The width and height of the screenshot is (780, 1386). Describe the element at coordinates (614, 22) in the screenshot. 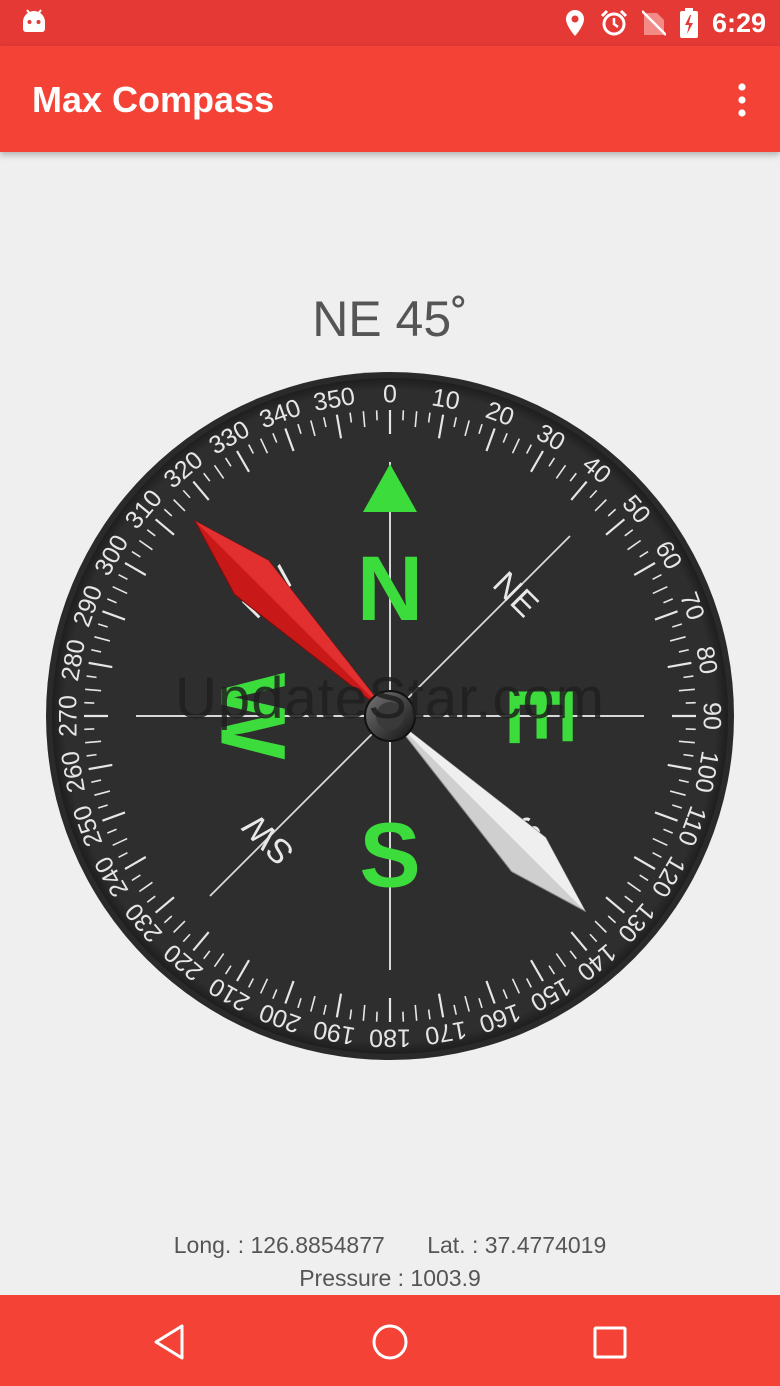

I see `alarm-icon` at that location.